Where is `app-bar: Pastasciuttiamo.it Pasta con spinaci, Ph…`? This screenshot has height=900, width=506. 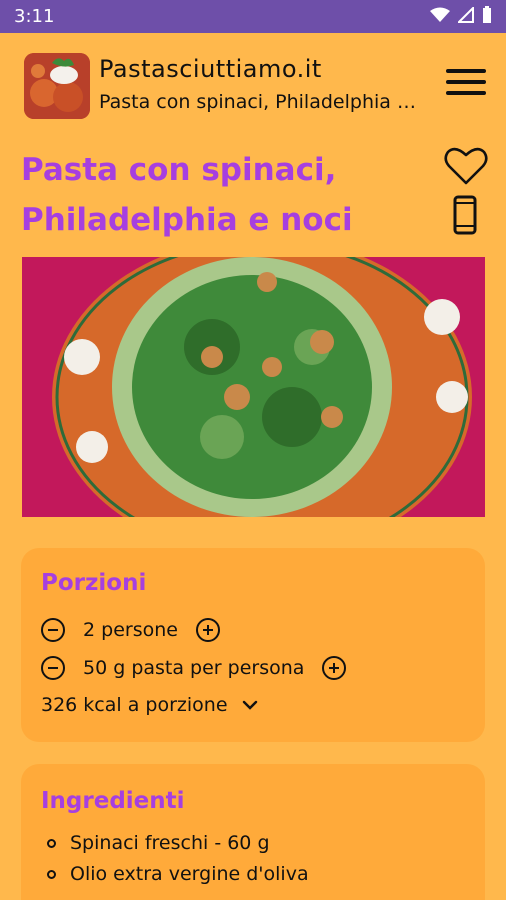 app-bar: Pastasciuttiamo.it Pasta con spinaci, Ph… is located at coordinates (253, 83).